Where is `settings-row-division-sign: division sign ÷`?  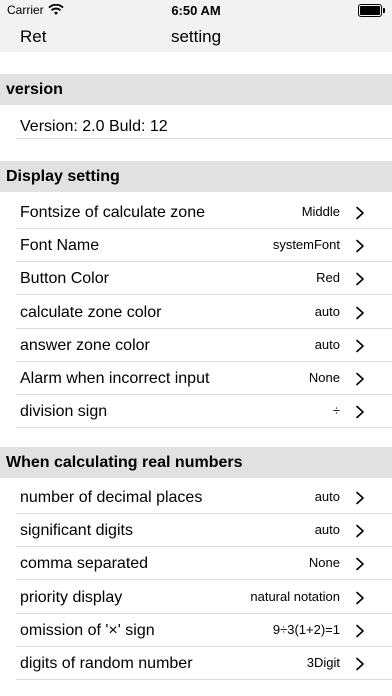 settings-row-division-sign: division sign ÷ is located at coordinates (196, 412).